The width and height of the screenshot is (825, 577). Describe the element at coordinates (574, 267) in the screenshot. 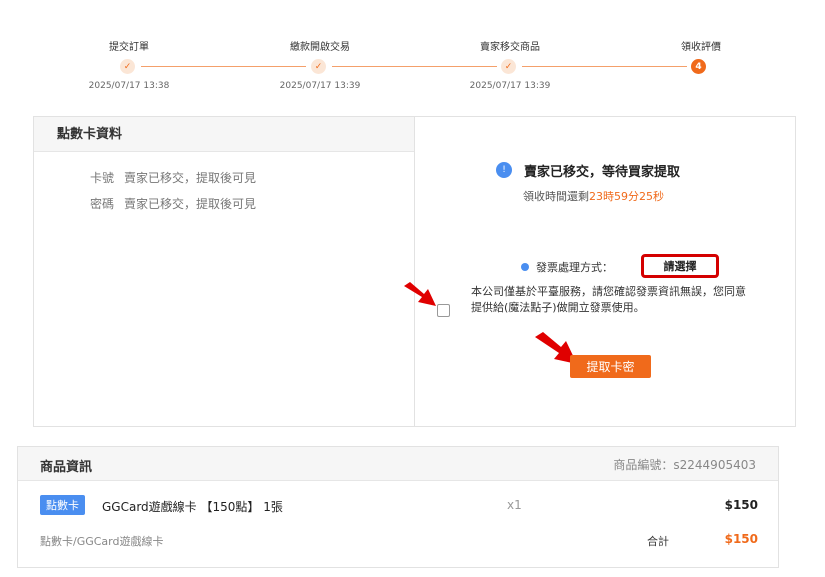

I see `invoice-method-label: 發票處理方式：` at that location.